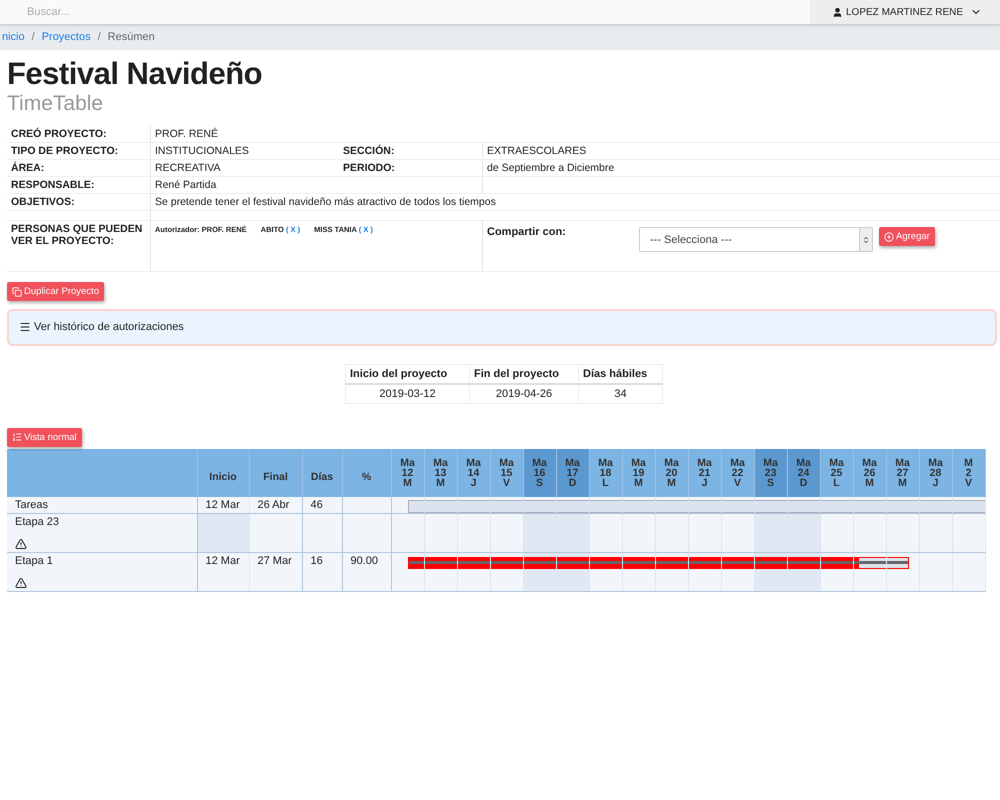 Image resolution: width=1000 pixels, height=800 pixels. I want to click on table-cell-text: 26 Abr, so click(274, 505).